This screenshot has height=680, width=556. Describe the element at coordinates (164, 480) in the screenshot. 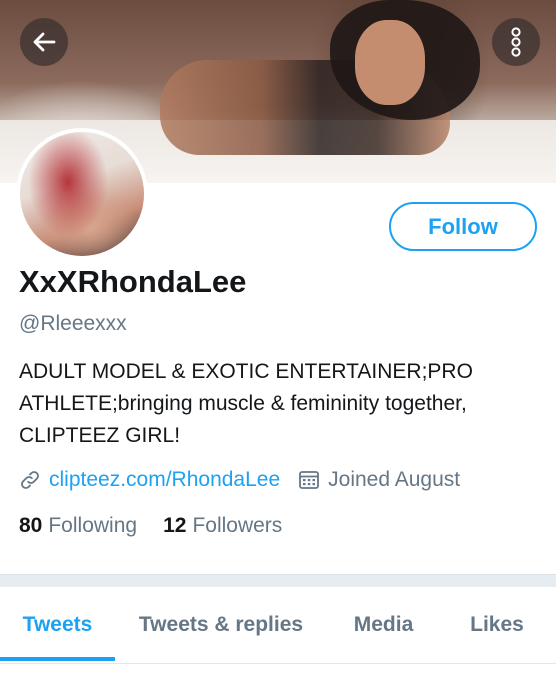

I see `website-link: clipteez.com/RhondaLee` at that location.